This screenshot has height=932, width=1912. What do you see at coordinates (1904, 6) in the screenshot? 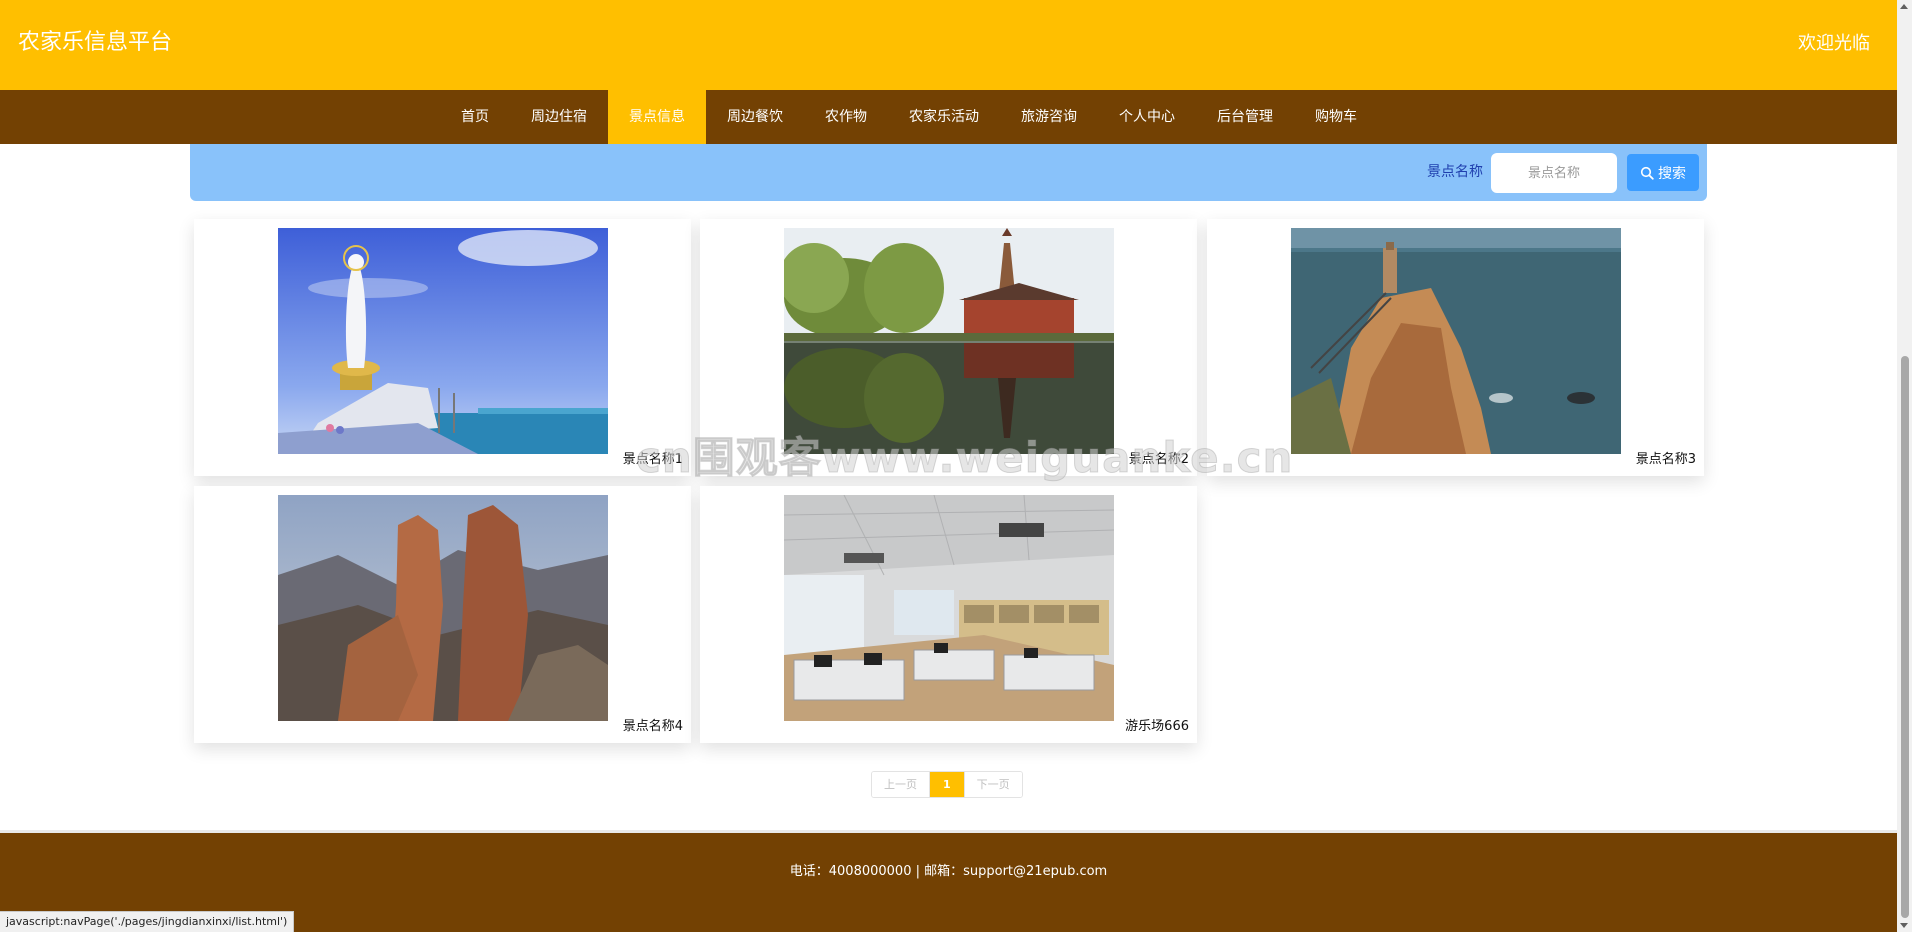
I see `scroll-up-arrow-icon` at bounding box center [1904, 6].